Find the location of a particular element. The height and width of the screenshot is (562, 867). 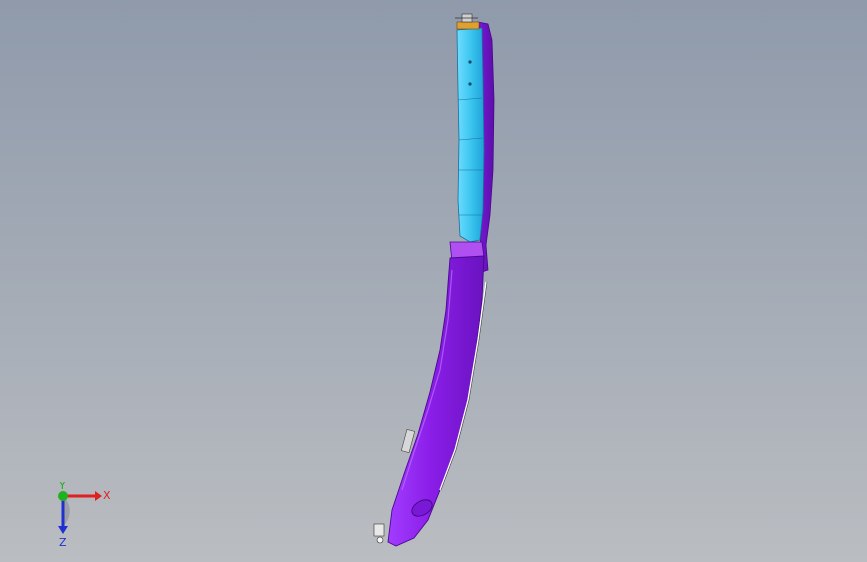

z-axis-label: Z is located at coordinates (63, 542).